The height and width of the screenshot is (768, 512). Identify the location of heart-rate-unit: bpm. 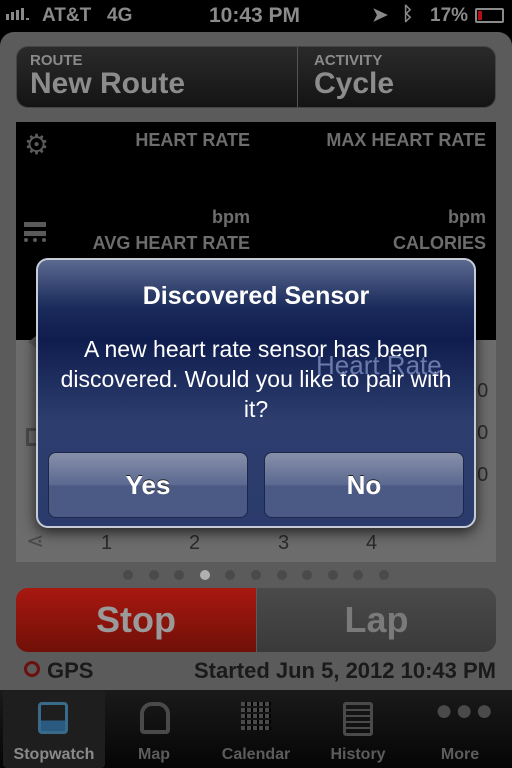
(231, 217).